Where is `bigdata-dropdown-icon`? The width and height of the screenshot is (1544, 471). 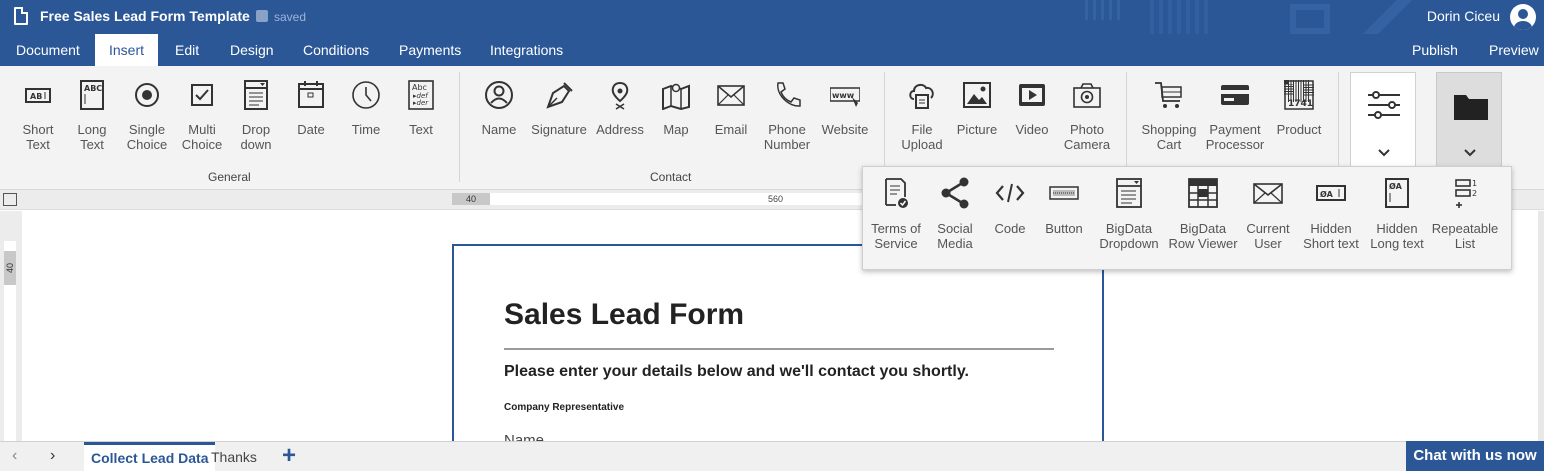 bigdata-dropdown-icon is located at coordinates (1129, 193).